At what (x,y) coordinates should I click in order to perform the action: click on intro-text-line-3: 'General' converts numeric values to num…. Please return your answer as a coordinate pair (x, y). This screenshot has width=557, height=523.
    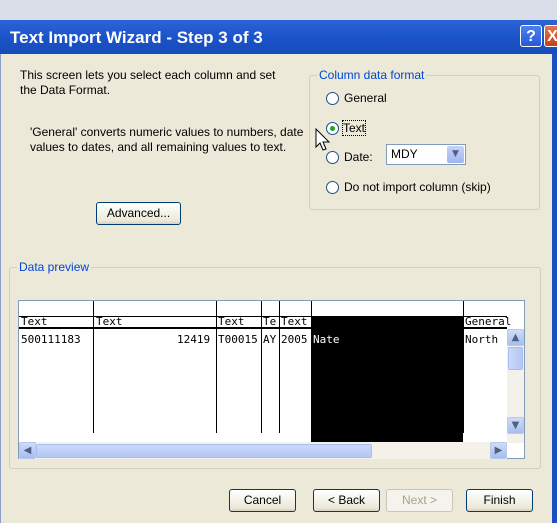
    Looking at the image, I should click on (167, 132).